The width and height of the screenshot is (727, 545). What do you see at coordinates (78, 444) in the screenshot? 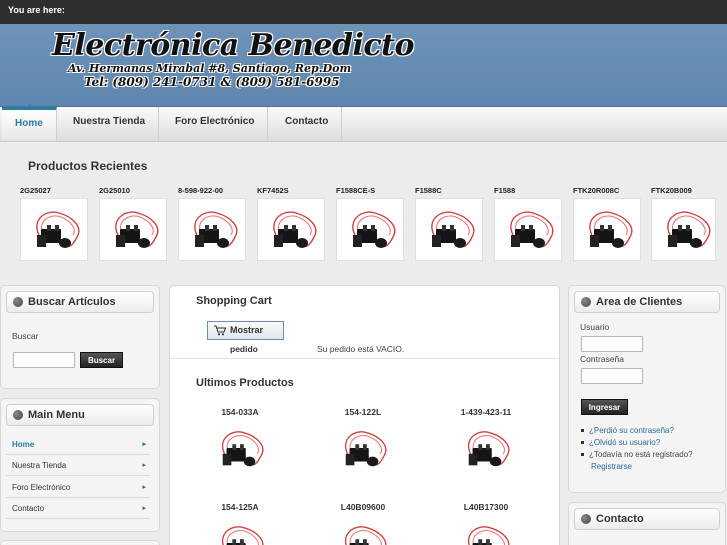
I see `menu-item-home: Home ▸` at bounding box center [78, 444].